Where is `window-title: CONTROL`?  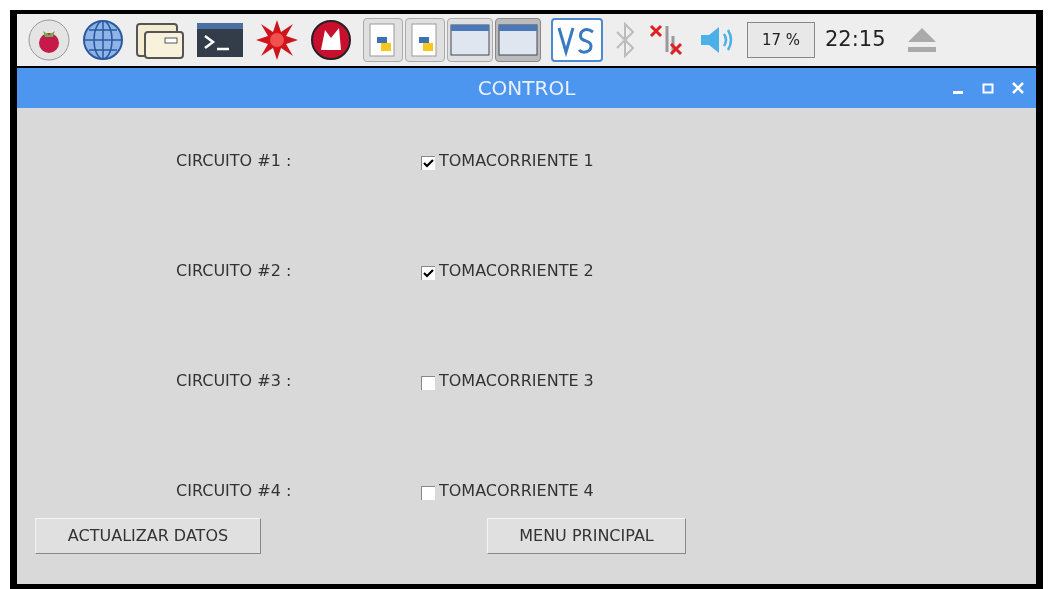
window-title: CONTROL is located at coordinates (526, 88).